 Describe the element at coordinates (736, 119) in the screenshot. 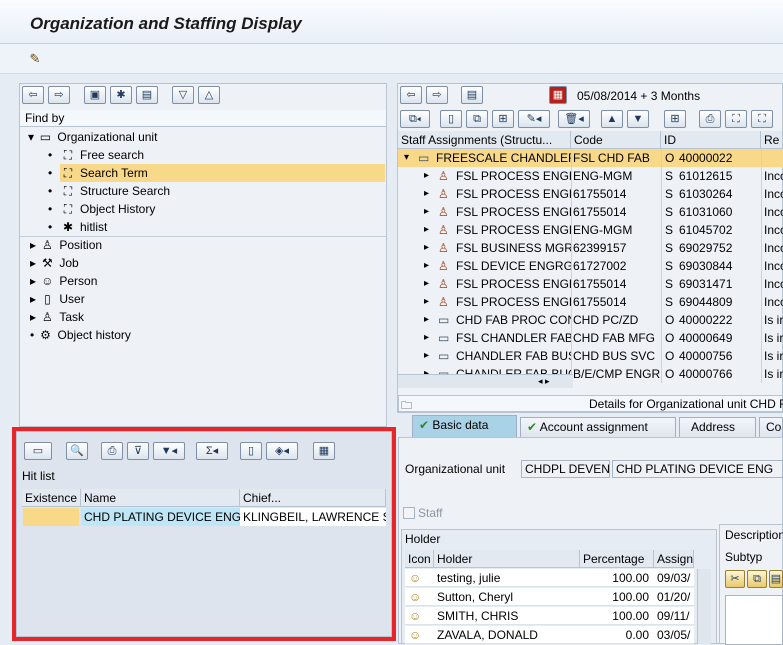

I see `find-icon: ⛶` at that location.